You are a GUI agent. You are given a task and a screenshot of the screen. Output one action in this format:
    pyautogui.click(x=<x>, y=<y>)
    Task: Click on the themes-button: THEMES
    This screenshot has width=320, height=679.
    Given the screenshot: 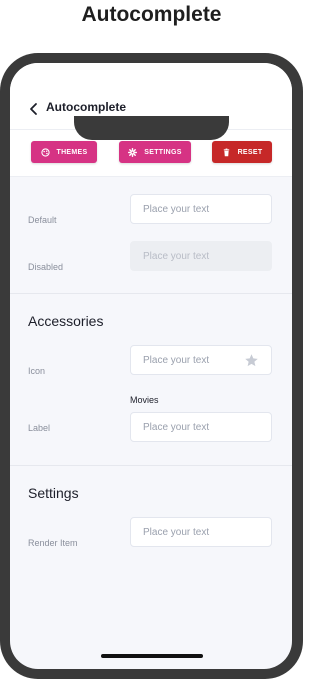 What is the action you would take?
    pyautogui.click(x=64, y=152)
    